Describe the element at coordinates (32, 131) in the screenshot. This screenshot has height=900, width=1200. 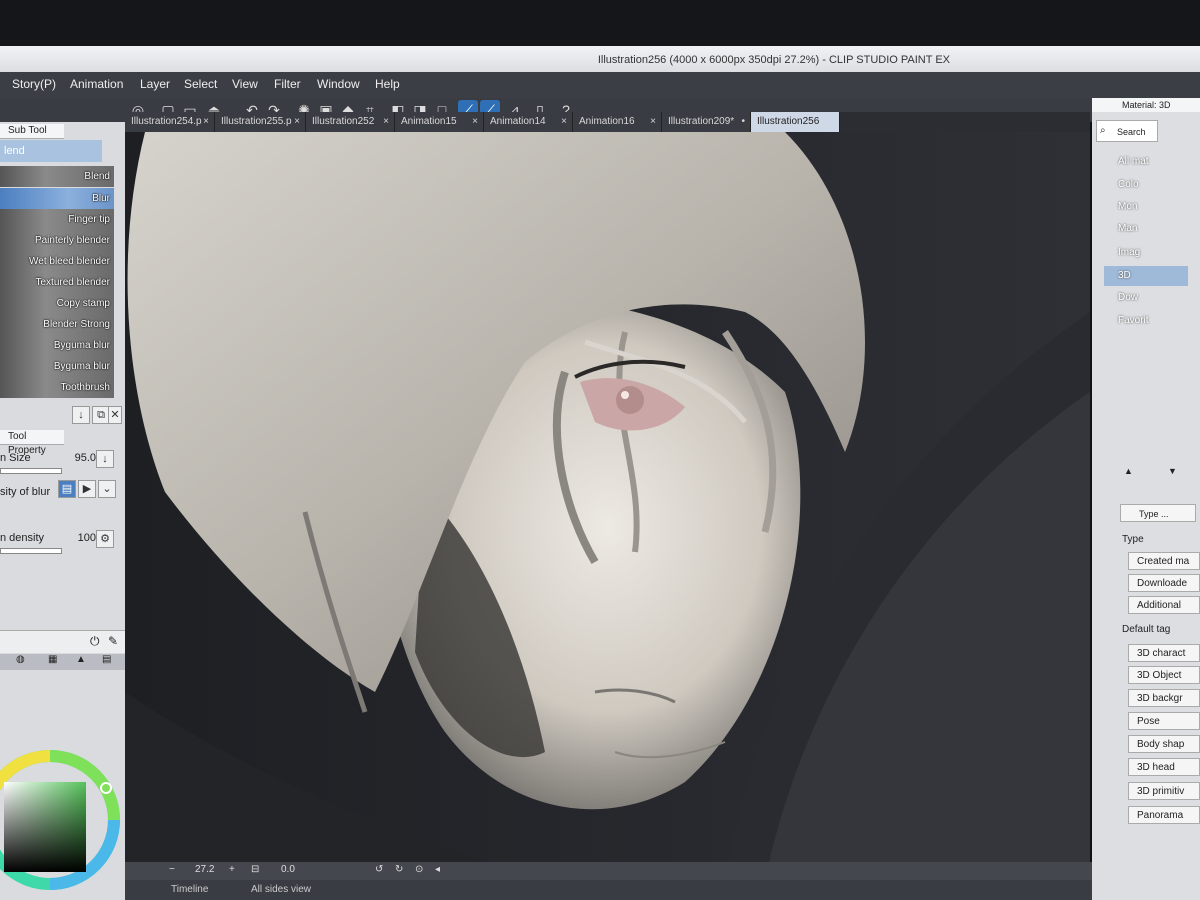
I see `subtool-header: Sub Tool` at that location.